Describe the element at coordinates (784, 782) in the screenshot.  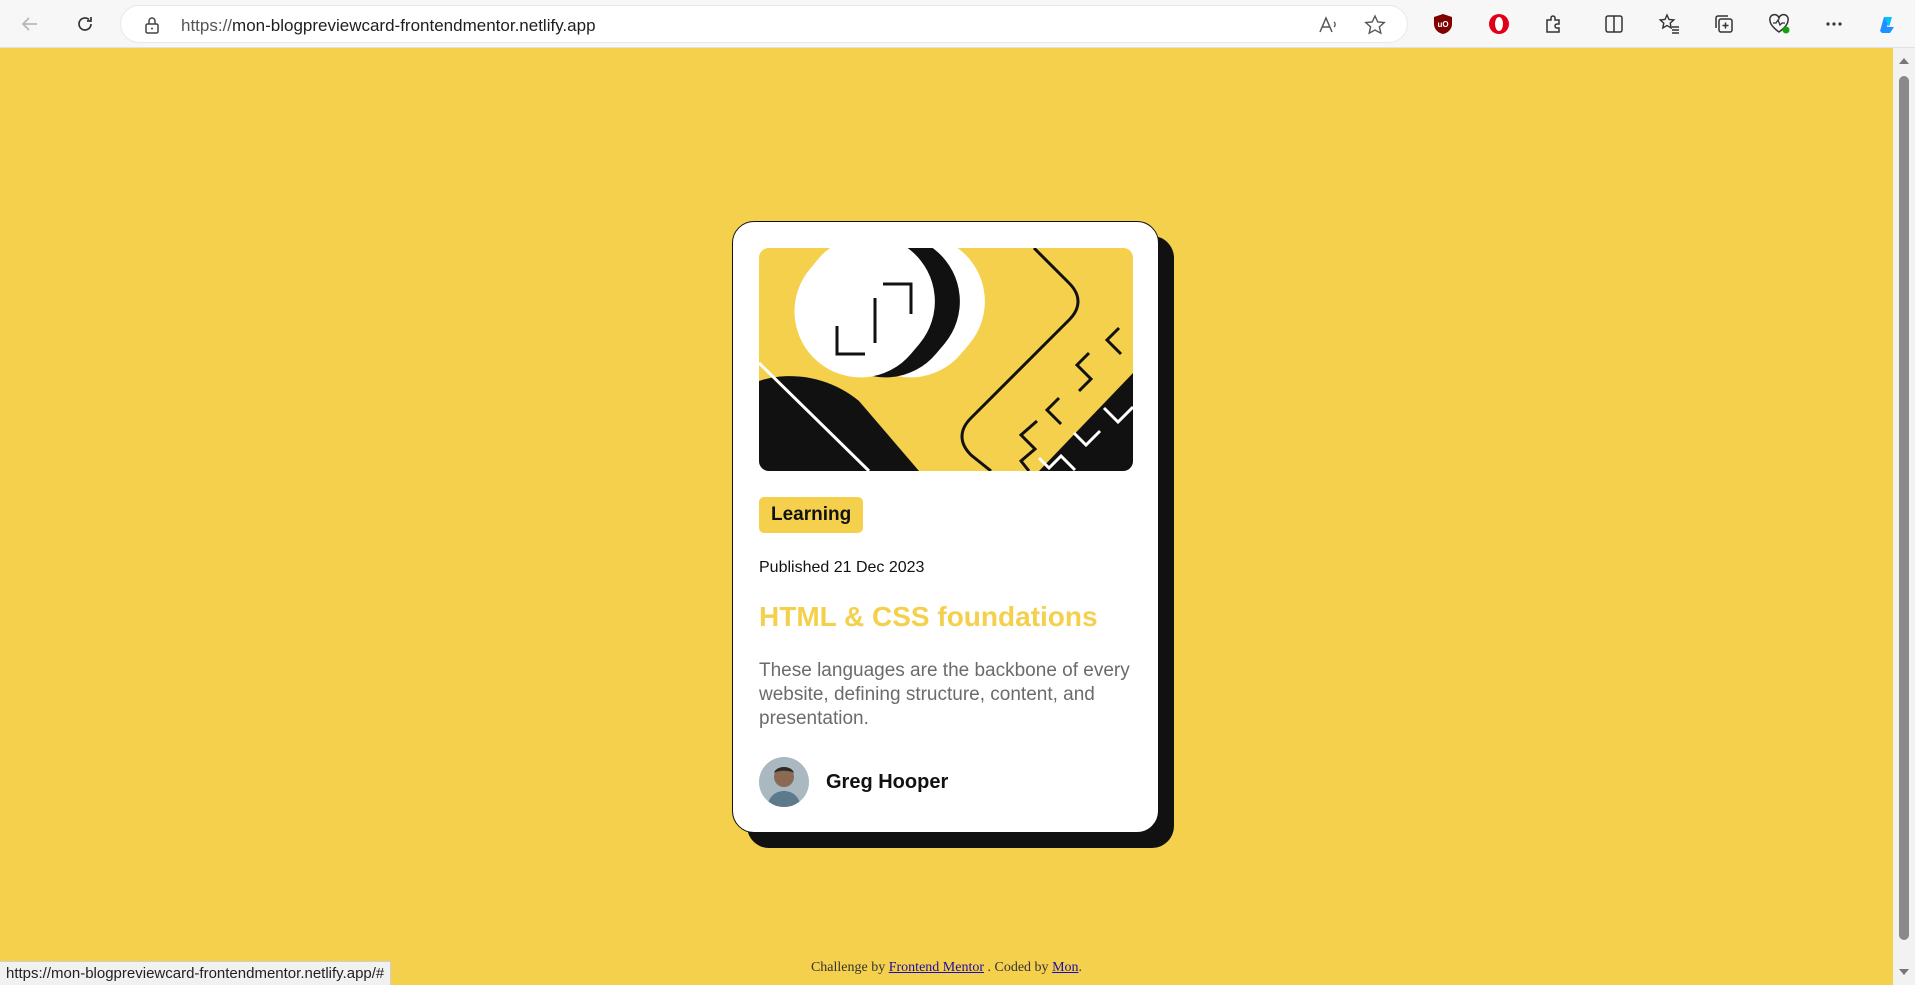
I see `avatar` at that location.